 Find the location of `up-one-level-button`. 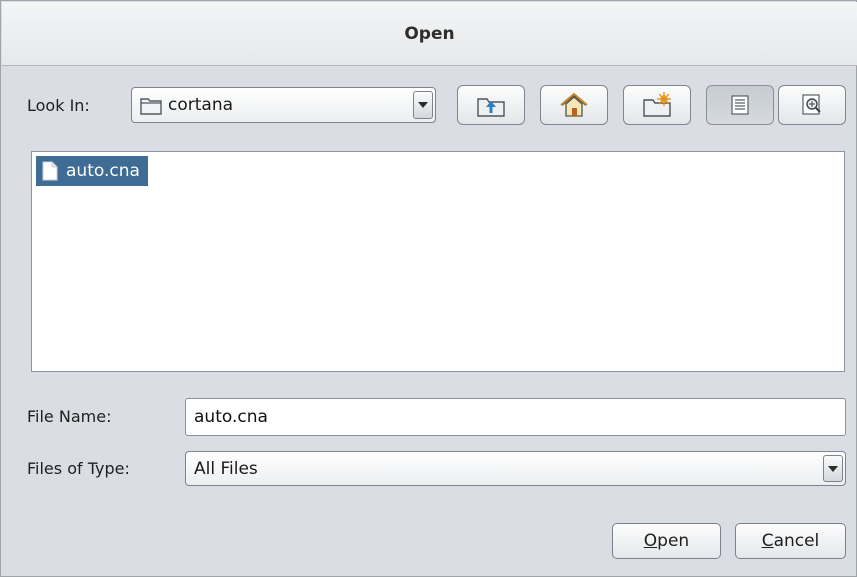

up-one-level-button is located at coordinates (491, 105).